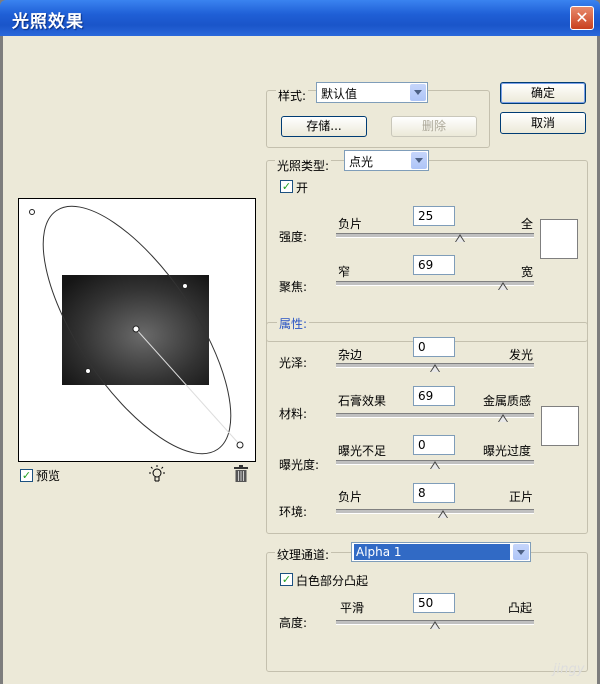 The width and height of the screenshot is (600, 684). Describe the element at coordinates (520, 608) in the screenshot. I see `height-right-label: 凸起` at that location.